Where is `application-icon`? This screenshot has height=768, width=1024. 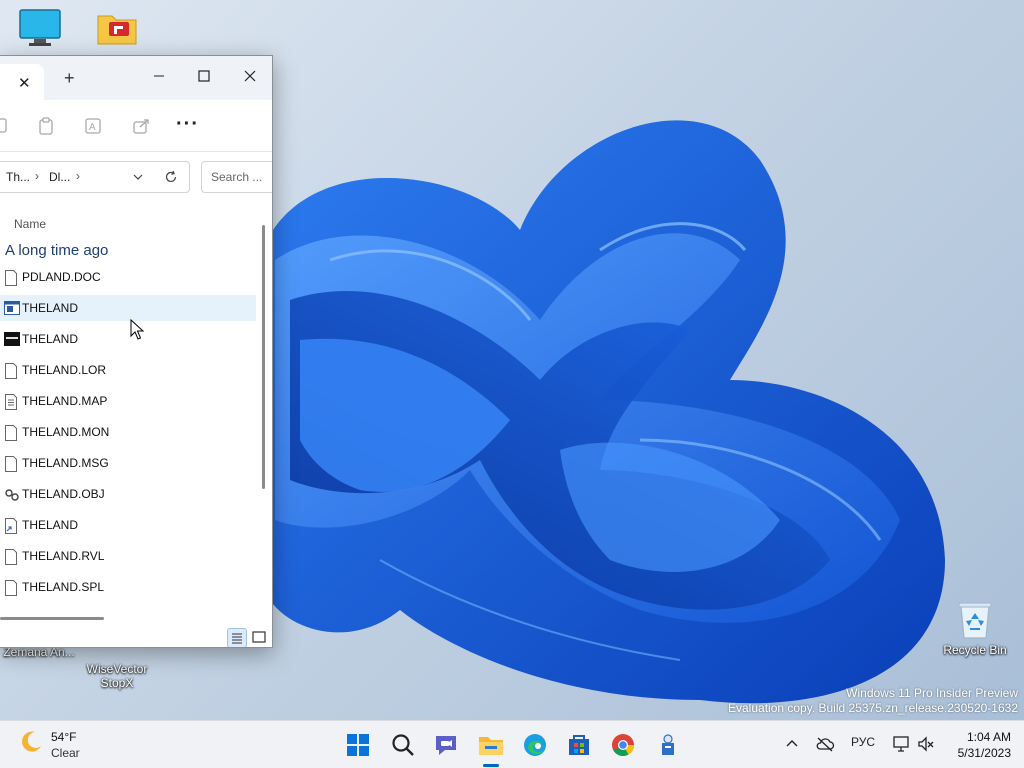 application-icon is located at coordinates (12, 308).